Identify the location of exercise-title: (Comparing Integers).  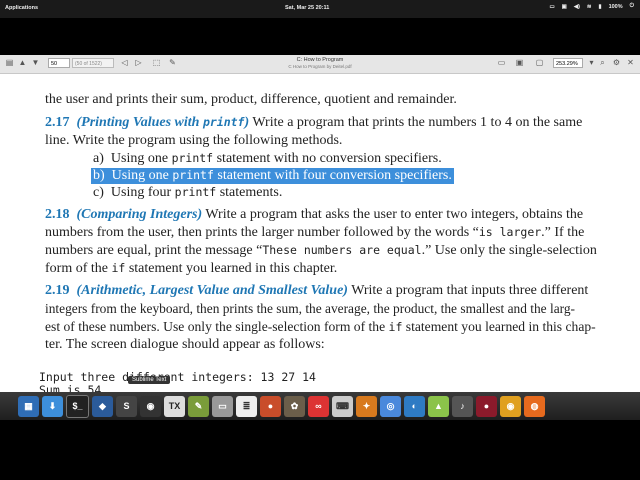
(139, 214).